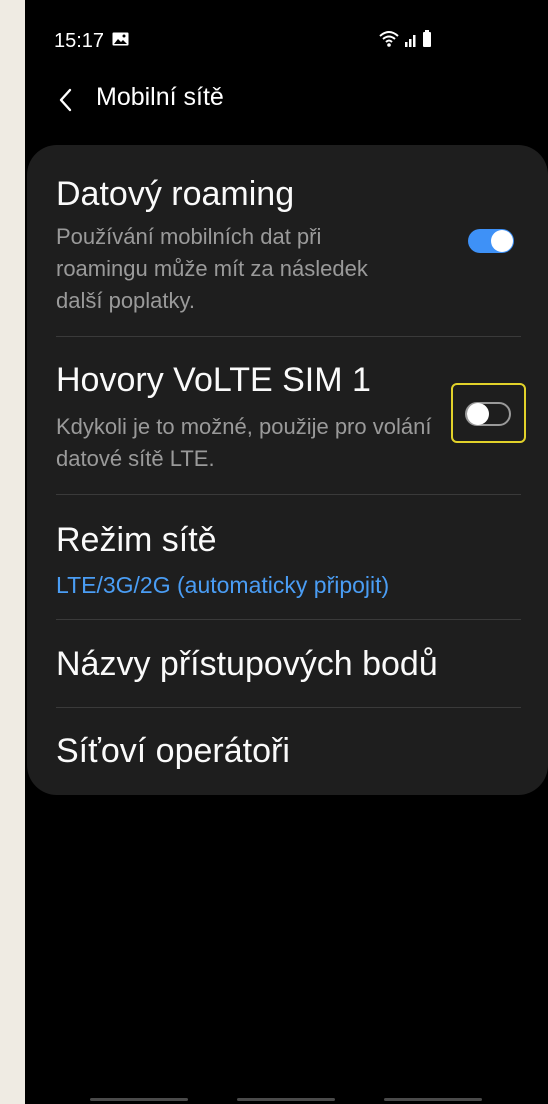 The height and width of the screenshot is (1104, 548). Describe the element at coordinates (433, 1099) in the screenshot. I see `nav-back-button` at that location.